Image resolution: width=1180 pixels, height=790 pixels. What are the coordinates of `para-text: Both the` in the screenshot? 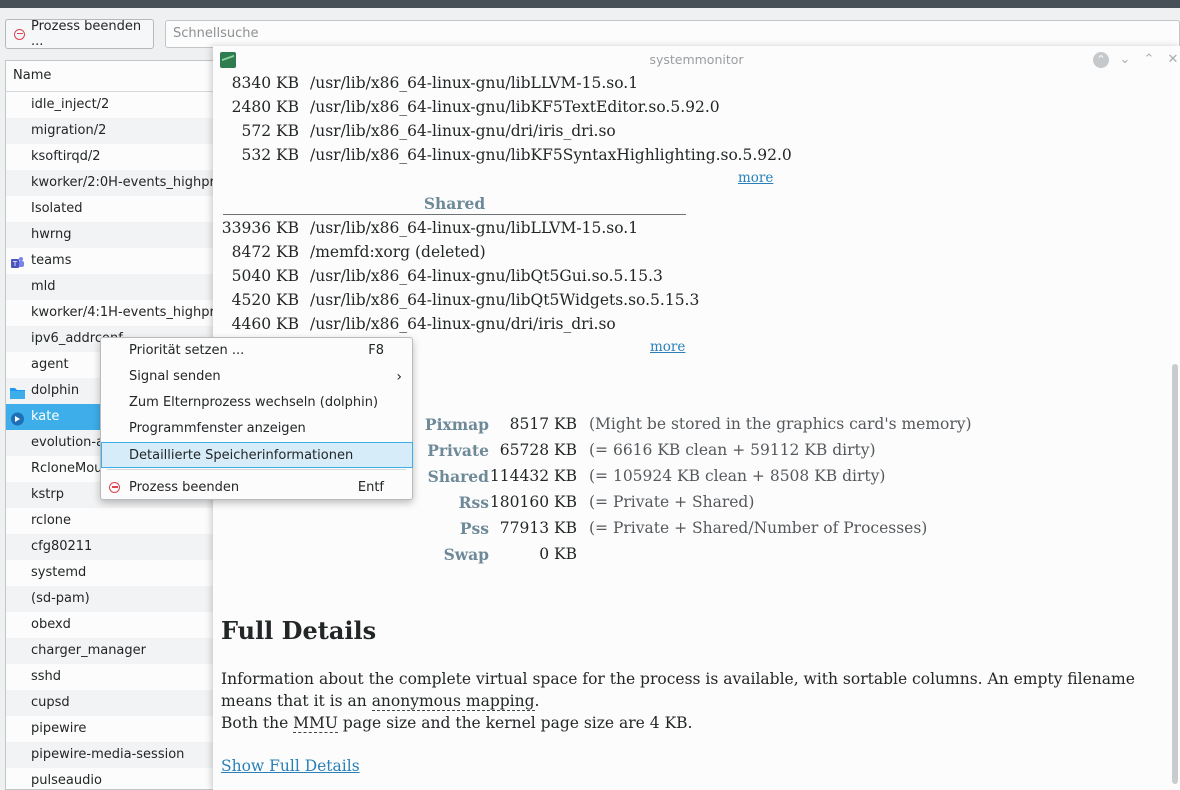 It's located at (257, 723).